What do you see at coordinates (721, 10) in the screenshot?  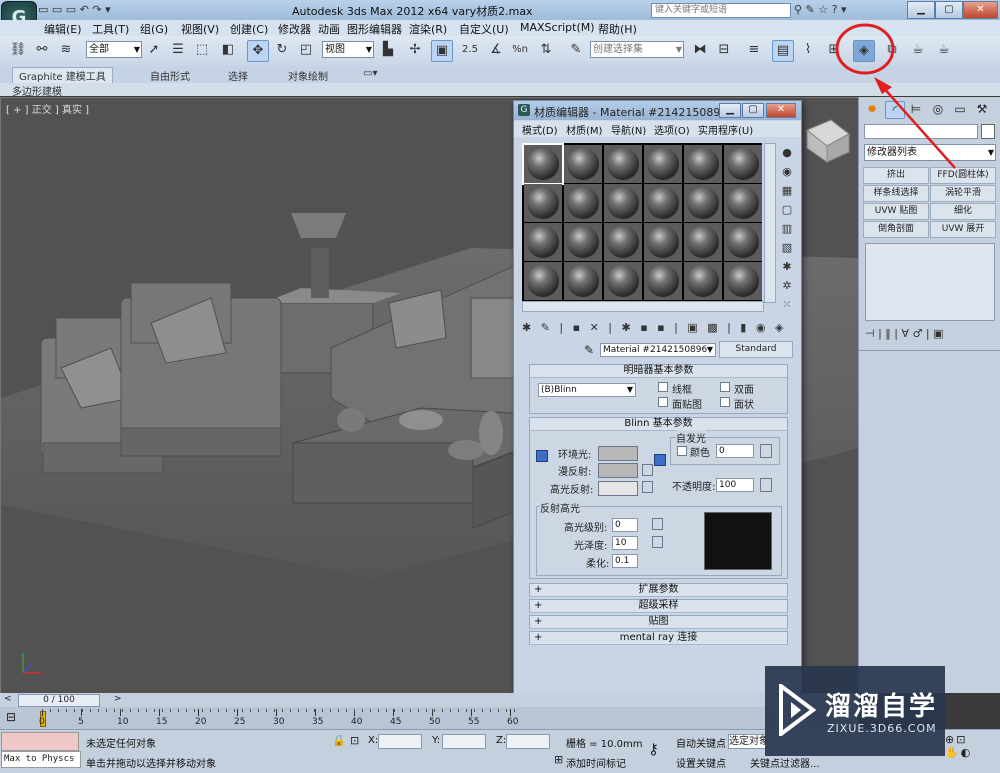 I see `search-input: 键入关键字或短语` at bounding box center [721, 10].